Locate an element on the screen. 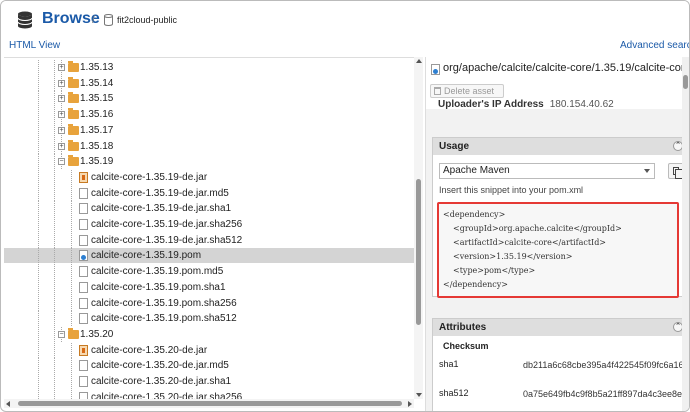  usage-panel-header: Usage ⌃ is located at coordinates (560, 146).